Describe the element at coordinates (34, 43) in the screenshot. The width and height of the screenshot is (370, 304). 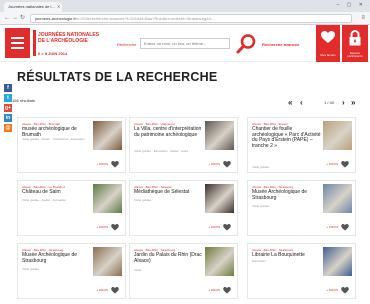
I see `logo-bar` at that location.